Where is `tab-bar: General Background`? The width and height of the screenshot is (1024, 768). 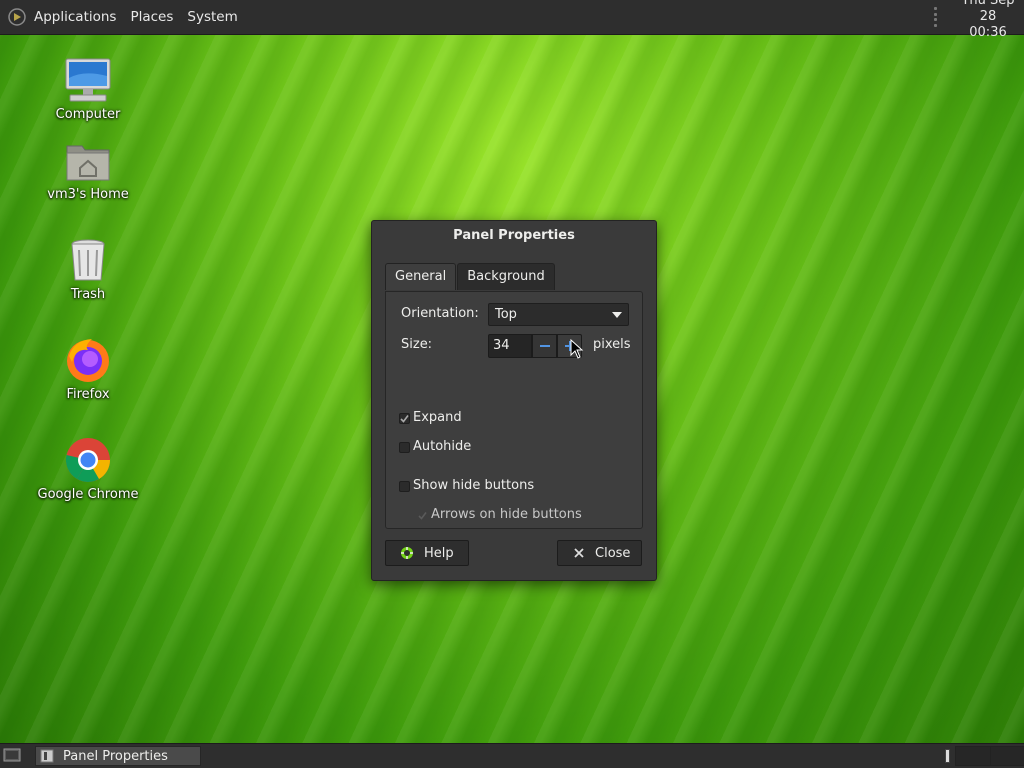
tab-bar: General Background is located at coordinates (470, 277).